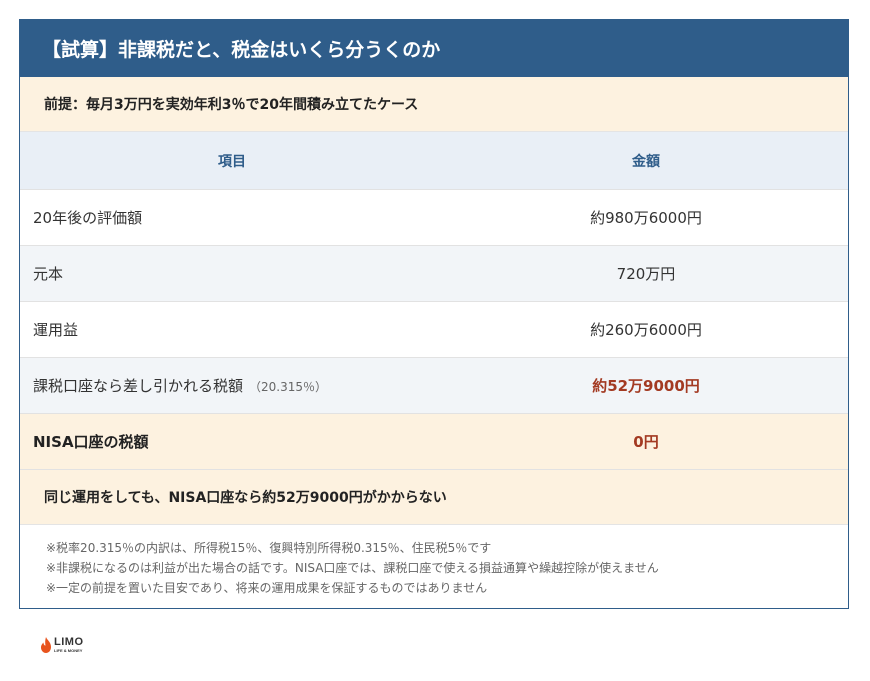 This screenshot has height=681, width=870. What do you see at coordinates (434, 497) in the screenshot?
I see `summary-text: 同じ運用をしても、NISA口座なら約52万9000円がかからない` at bounding box center [434, 497].